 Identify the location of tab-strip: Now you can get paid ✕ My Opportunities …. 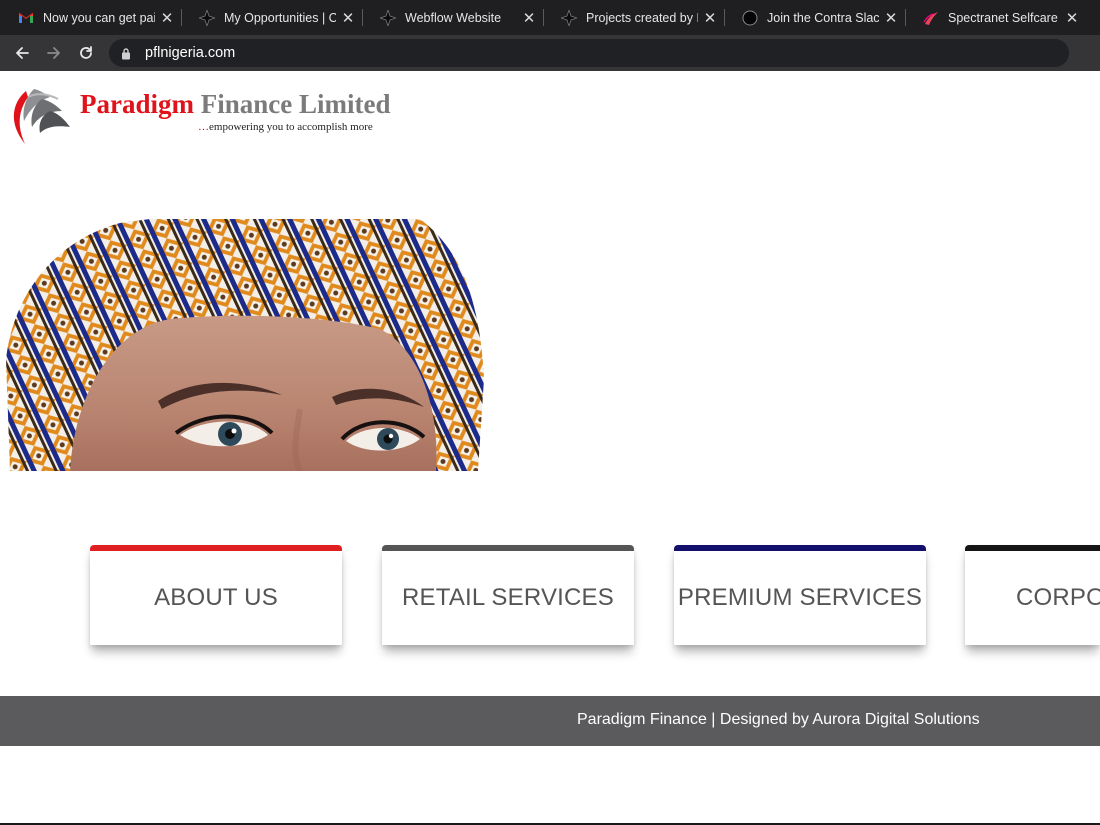
(550, 17).